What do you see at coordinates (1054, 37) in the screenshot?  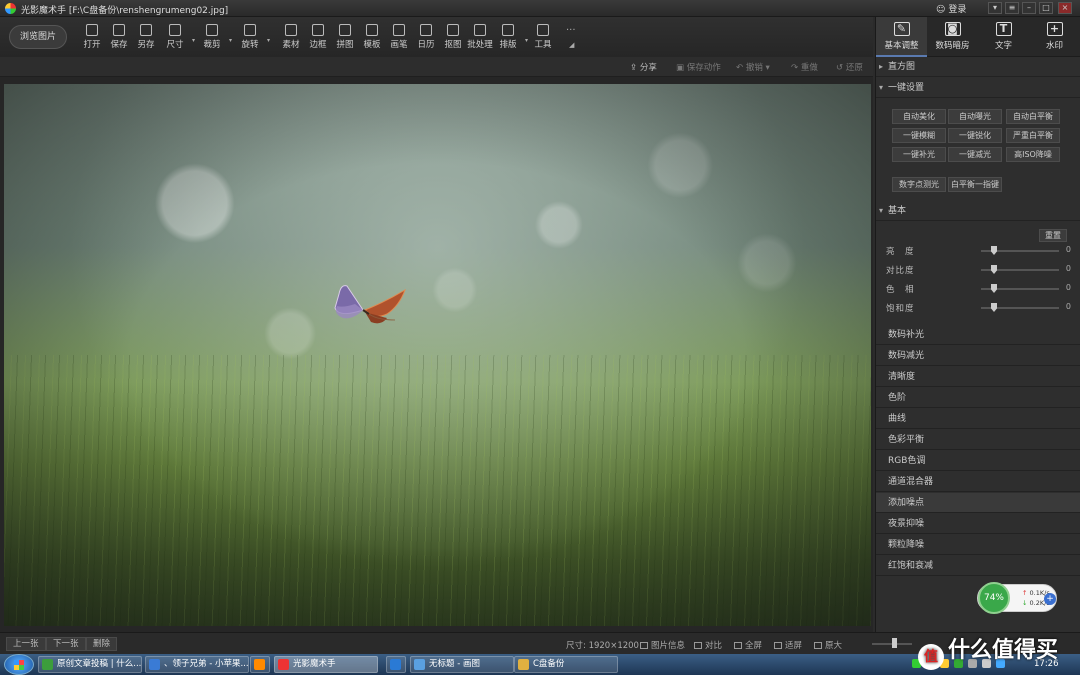 I see `tab-watermark: + 水印` at bounding box center [1054, 37].